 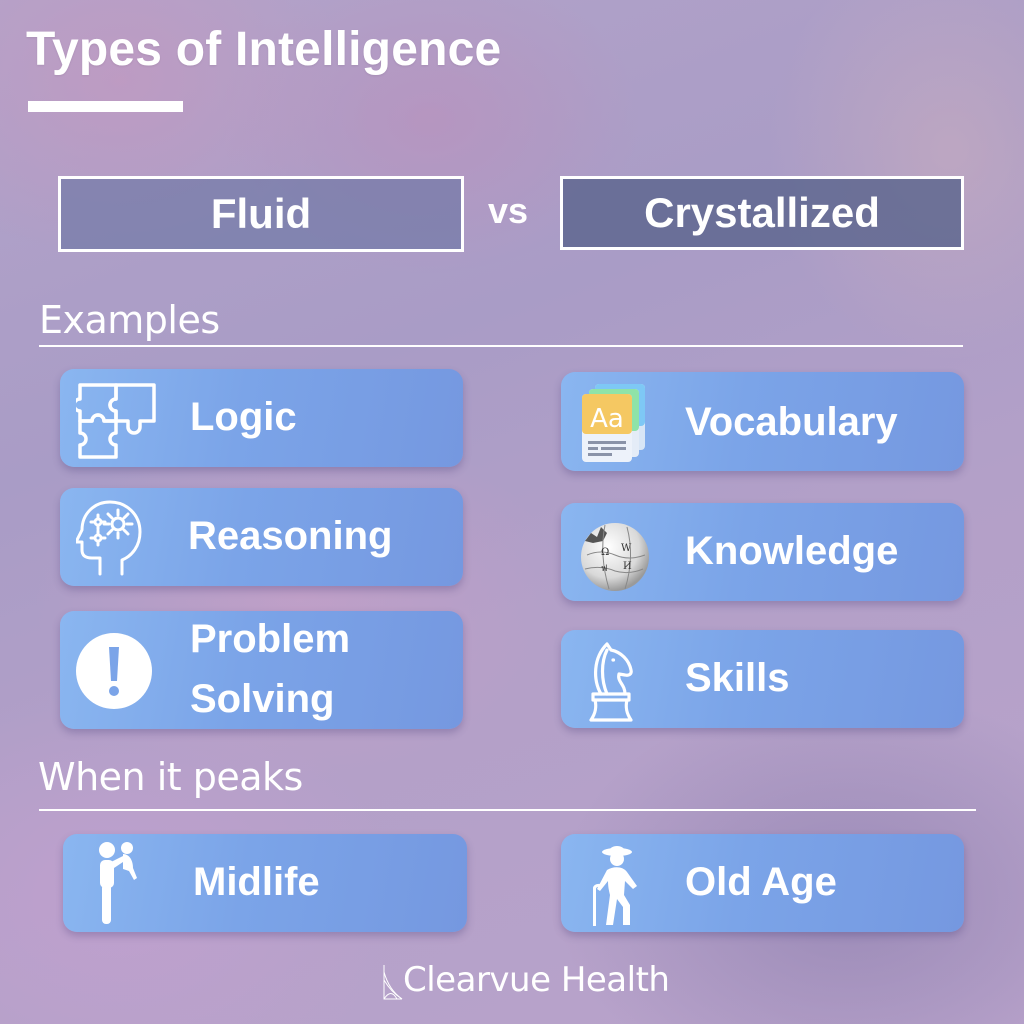 What do you see at coordinates (614, 554) in the screenshot?
I see `wikipedia-globe-icon: Ω W ฟ И` at bounding box center [614, 554].